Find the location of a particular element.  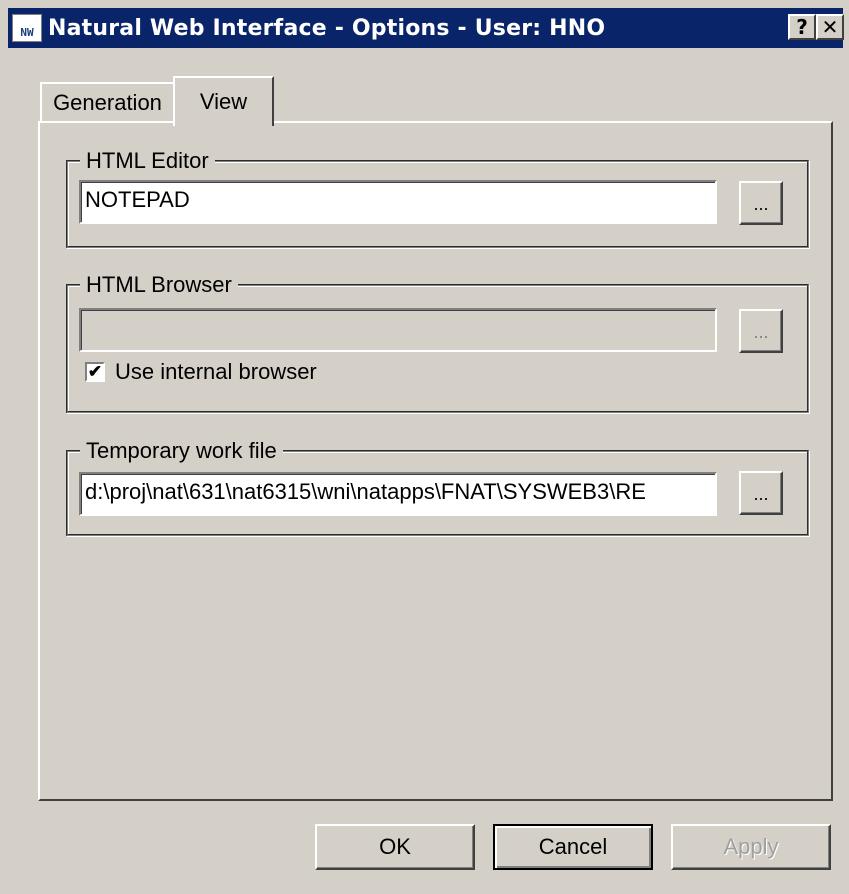

use-internal-browser-checkbox: ✔ is located at coordinates (95, 372).